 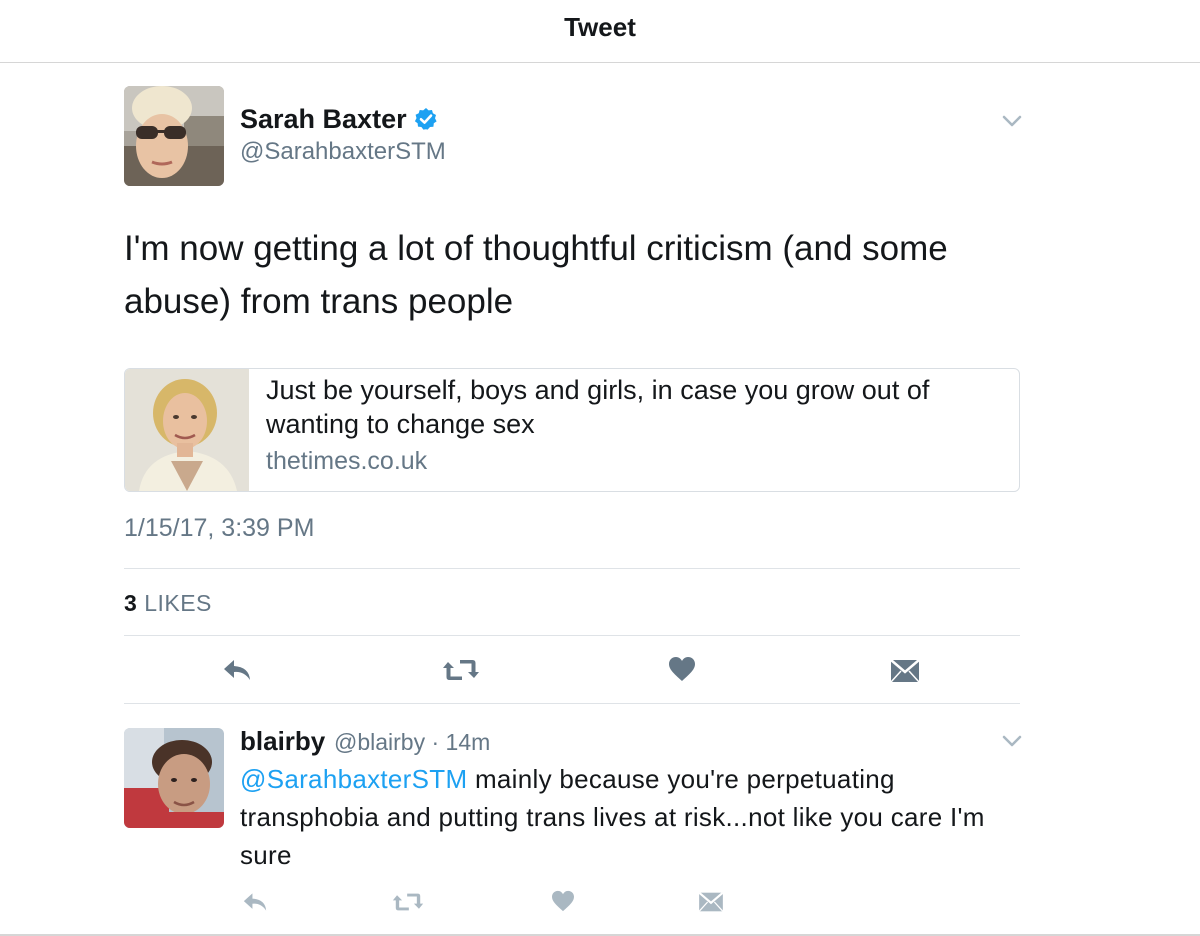 What do you see at coordinates (174, 136) in the screenshot?
I see `author-avatar` at bounding box center [174, 136].